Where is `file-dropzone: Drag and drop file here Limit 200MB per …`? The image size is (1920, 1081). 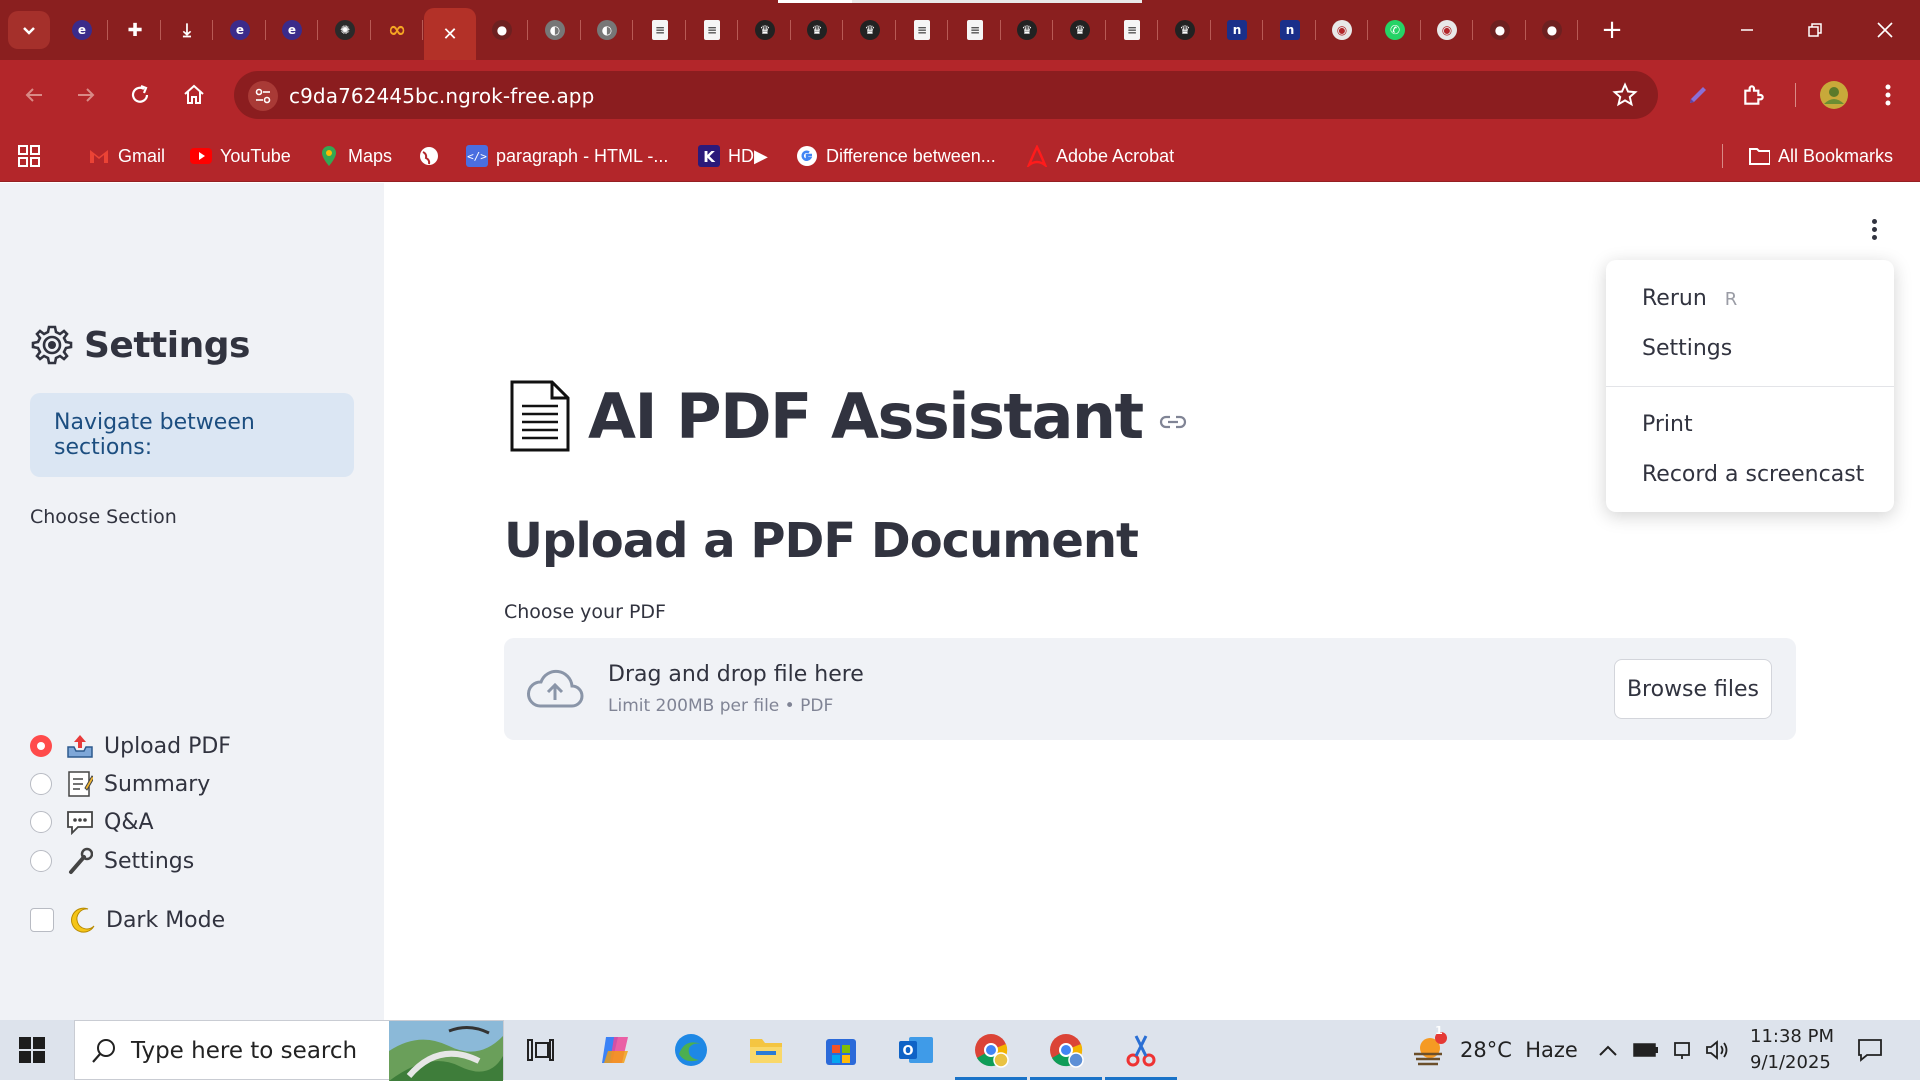 file-dropzone: Drag and drop file here Limit 200MB per … is located at coordinates (1150, 689).